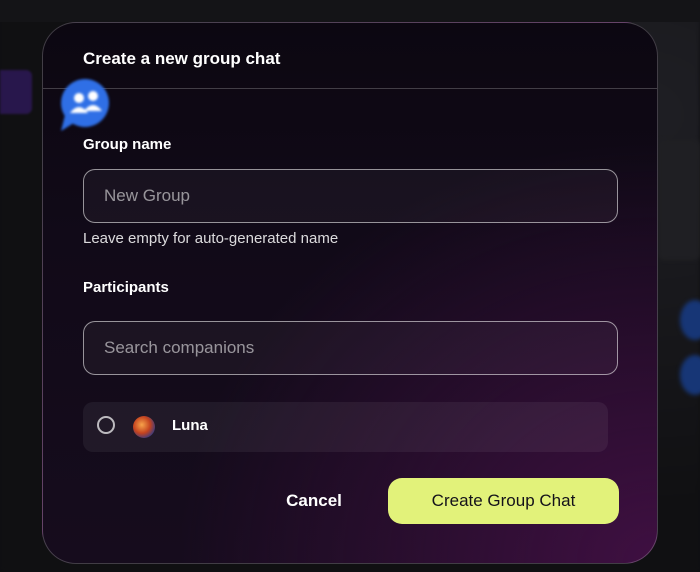  Describe the element at coordinates (106, 425) in the screenshot. I see `participant-radio` at that location.